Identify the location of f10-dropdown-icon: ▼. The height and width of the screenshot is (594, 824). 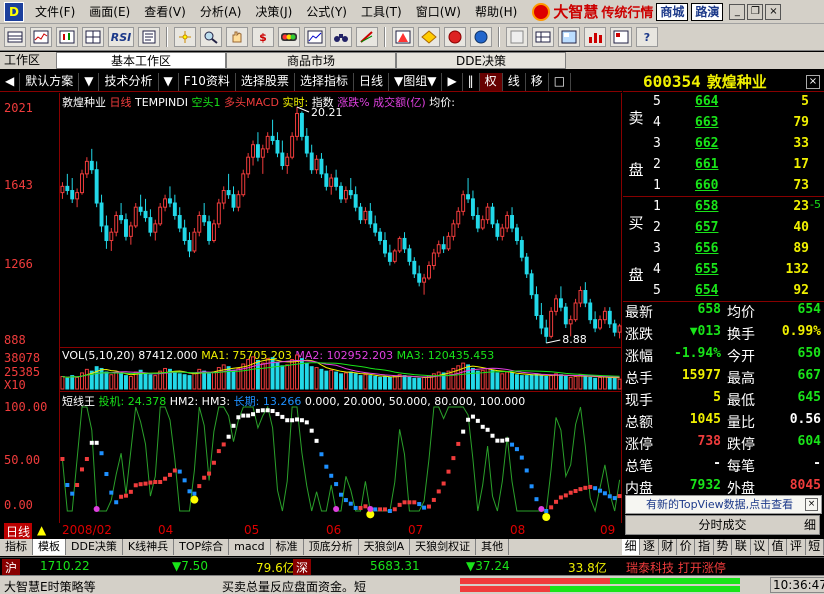
(169, 81).